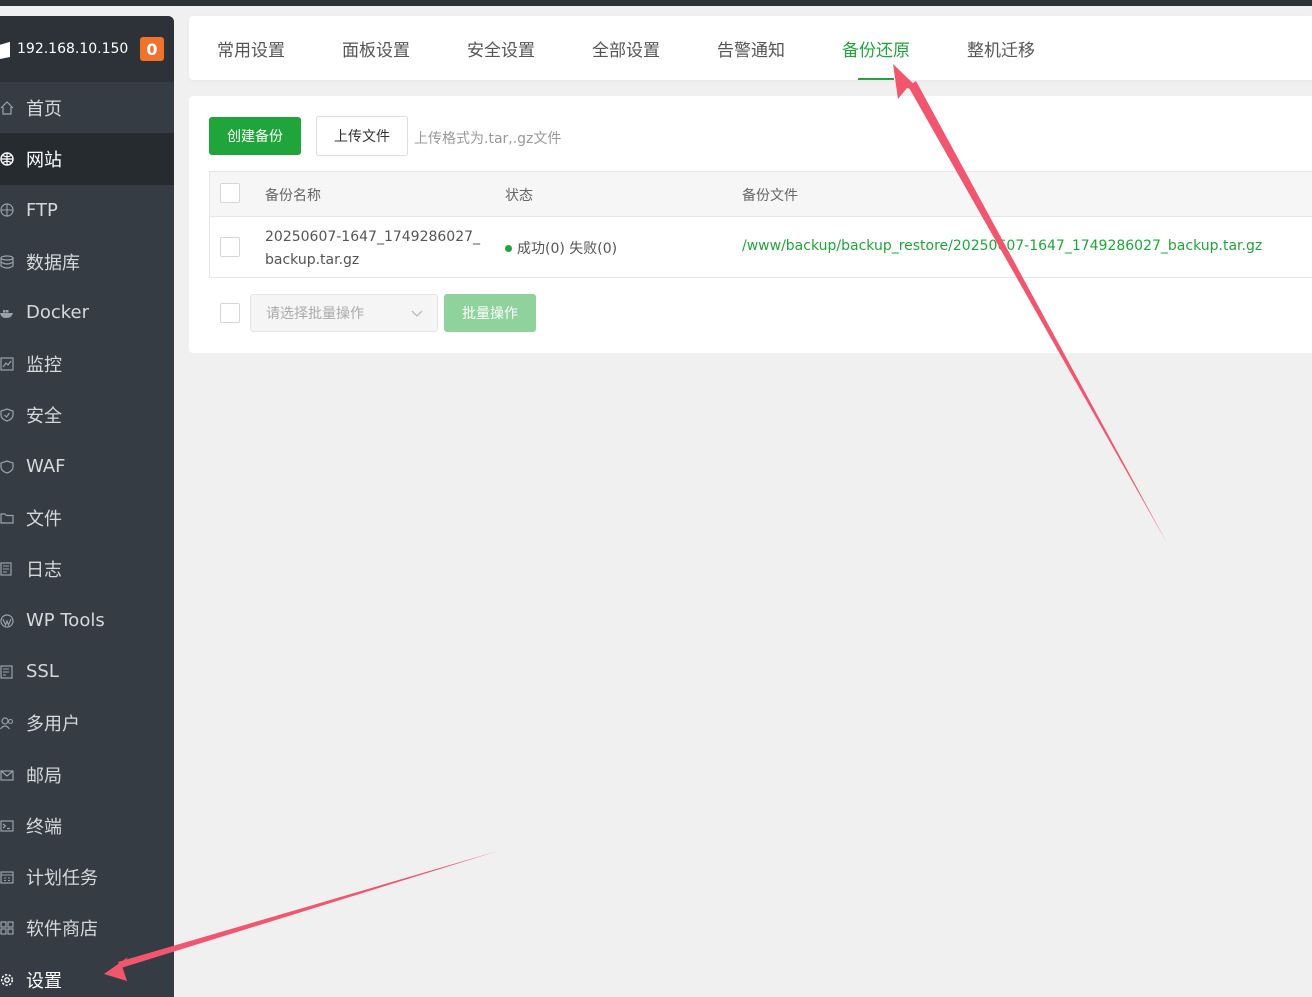  Describe the element at coordinates (87, 569) in the screenshot. I see `sidebar-item-logs: 日志` at that location.